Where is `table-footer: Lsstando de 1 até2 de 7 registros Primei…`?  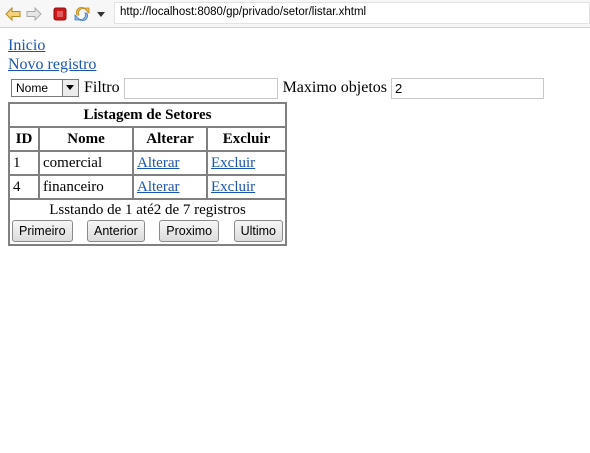 table-footer: Lsstando de 1 até2 de 7 registros Primei… is located at coordinates (147, 222).